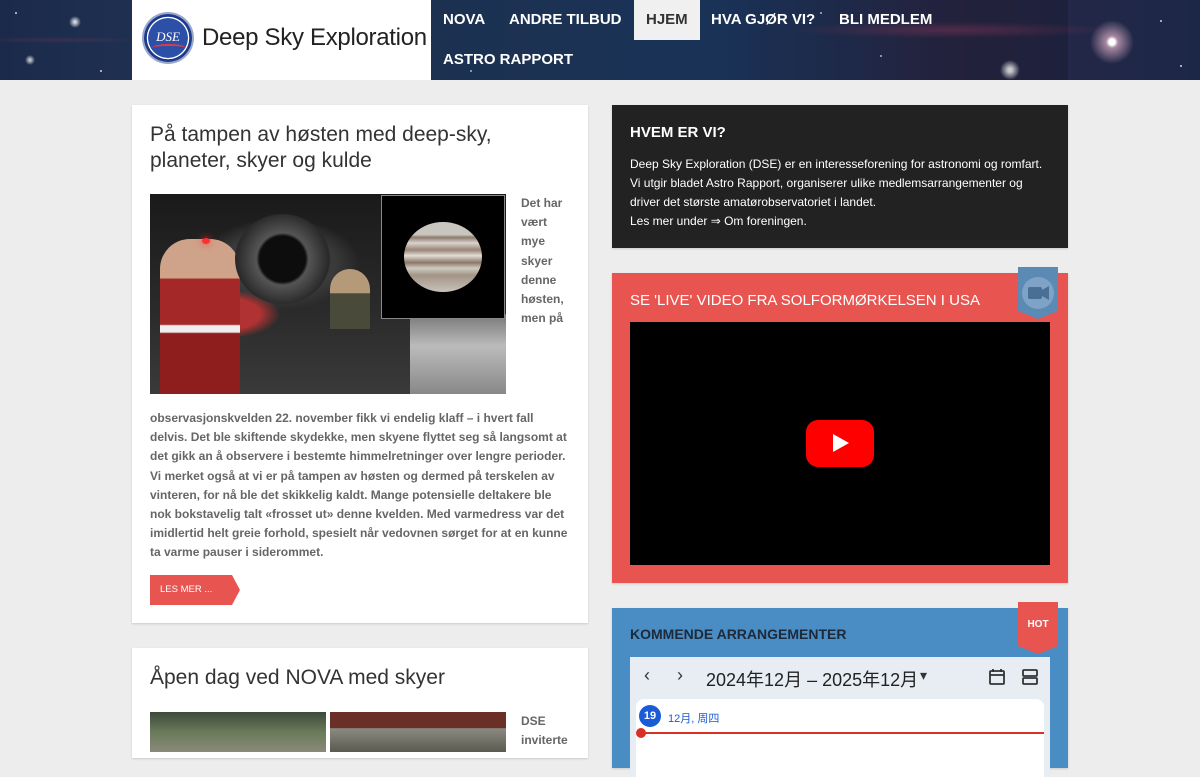 The height and width of the screenshot is (777, 1200). What do you see at coordinates (1038, 624) in the screenshot?
I see `hot-label: HOT` at bounding box center [1038, 624].